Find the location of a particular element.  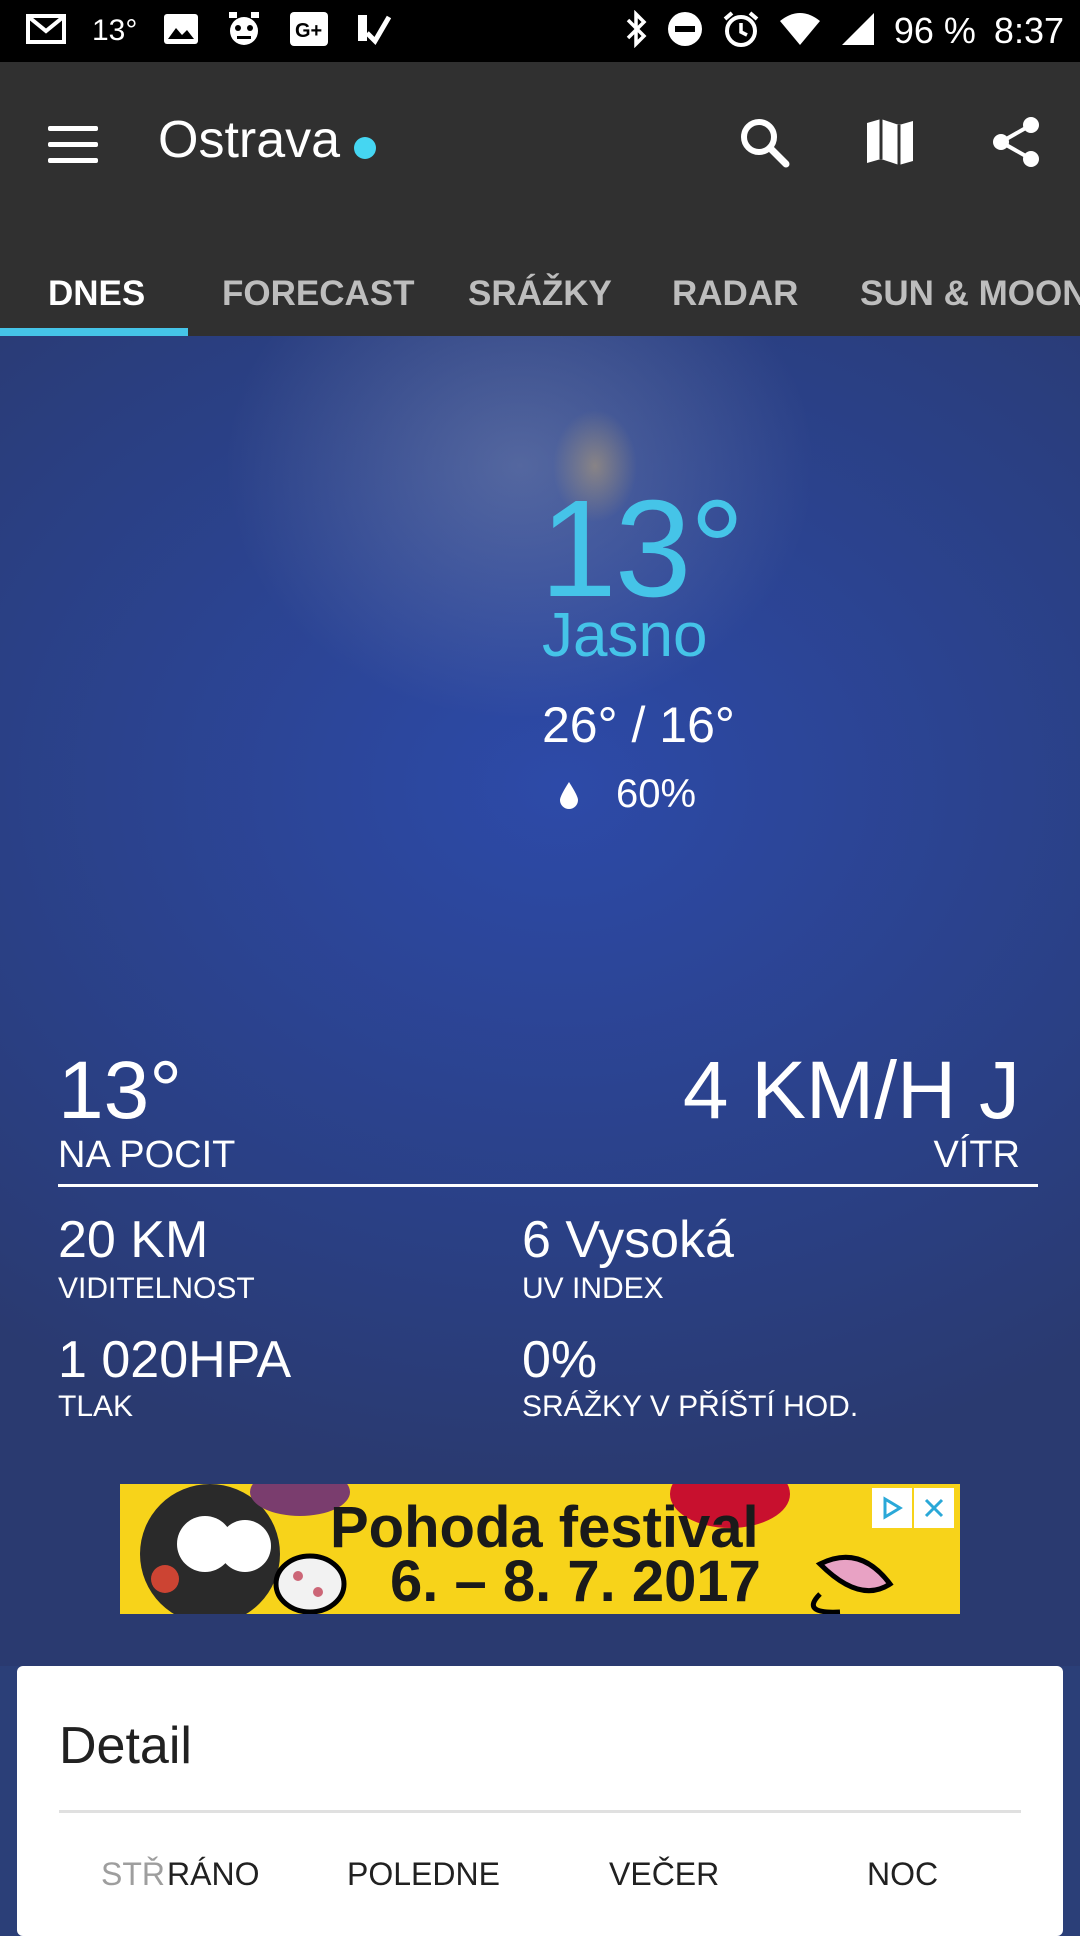

tab-sun-moon: SUN & MOON is located at coordinates (970, 294).